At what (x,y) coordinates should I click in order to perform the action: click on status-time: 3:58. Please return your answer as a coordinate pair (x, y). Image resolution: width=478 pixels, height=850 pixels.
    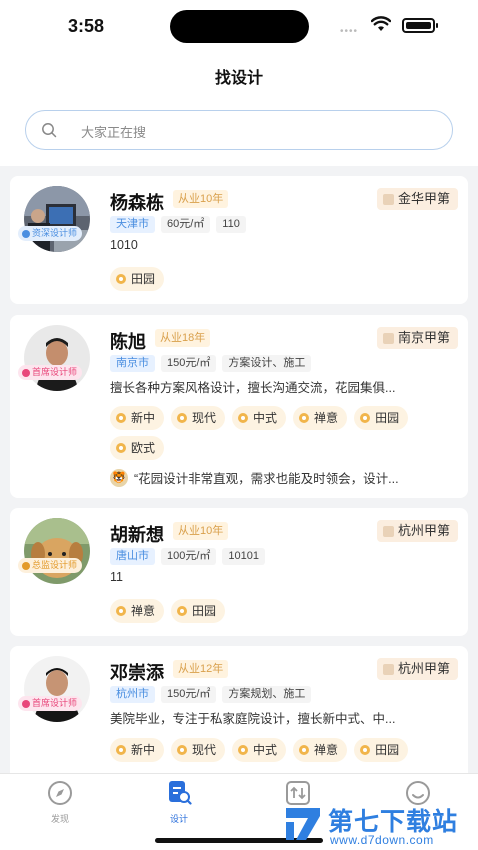
    Looking at the image, I should click on (86, 26).